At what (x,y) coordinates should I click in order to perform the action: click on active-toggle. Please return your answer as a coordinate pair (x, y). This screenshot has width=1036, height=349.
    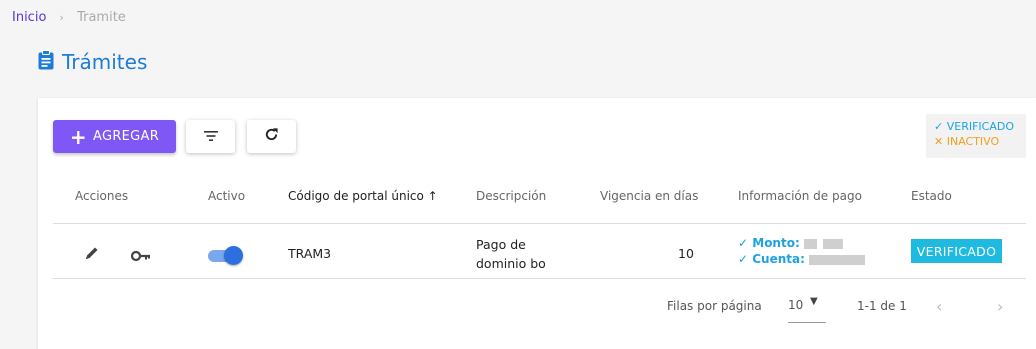
    Looking at the image, I should click on (226, 255).